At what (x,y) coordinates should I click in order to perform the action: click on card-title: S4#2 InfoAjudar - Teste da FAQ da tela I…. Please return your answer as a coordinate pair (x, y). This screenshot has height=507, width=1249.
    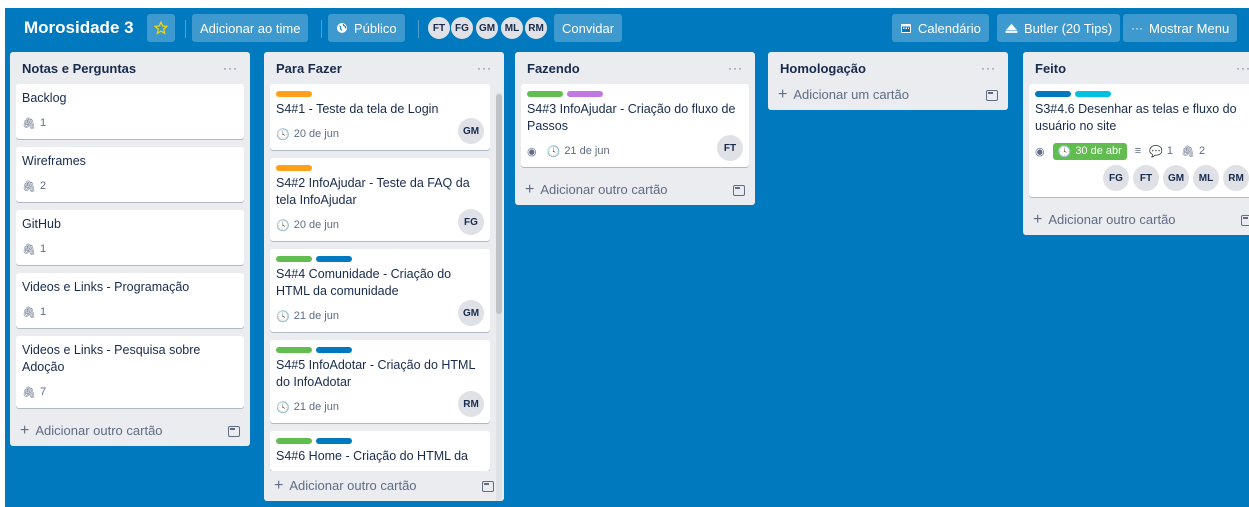
    Looking at the image, I should click on (373, 191).